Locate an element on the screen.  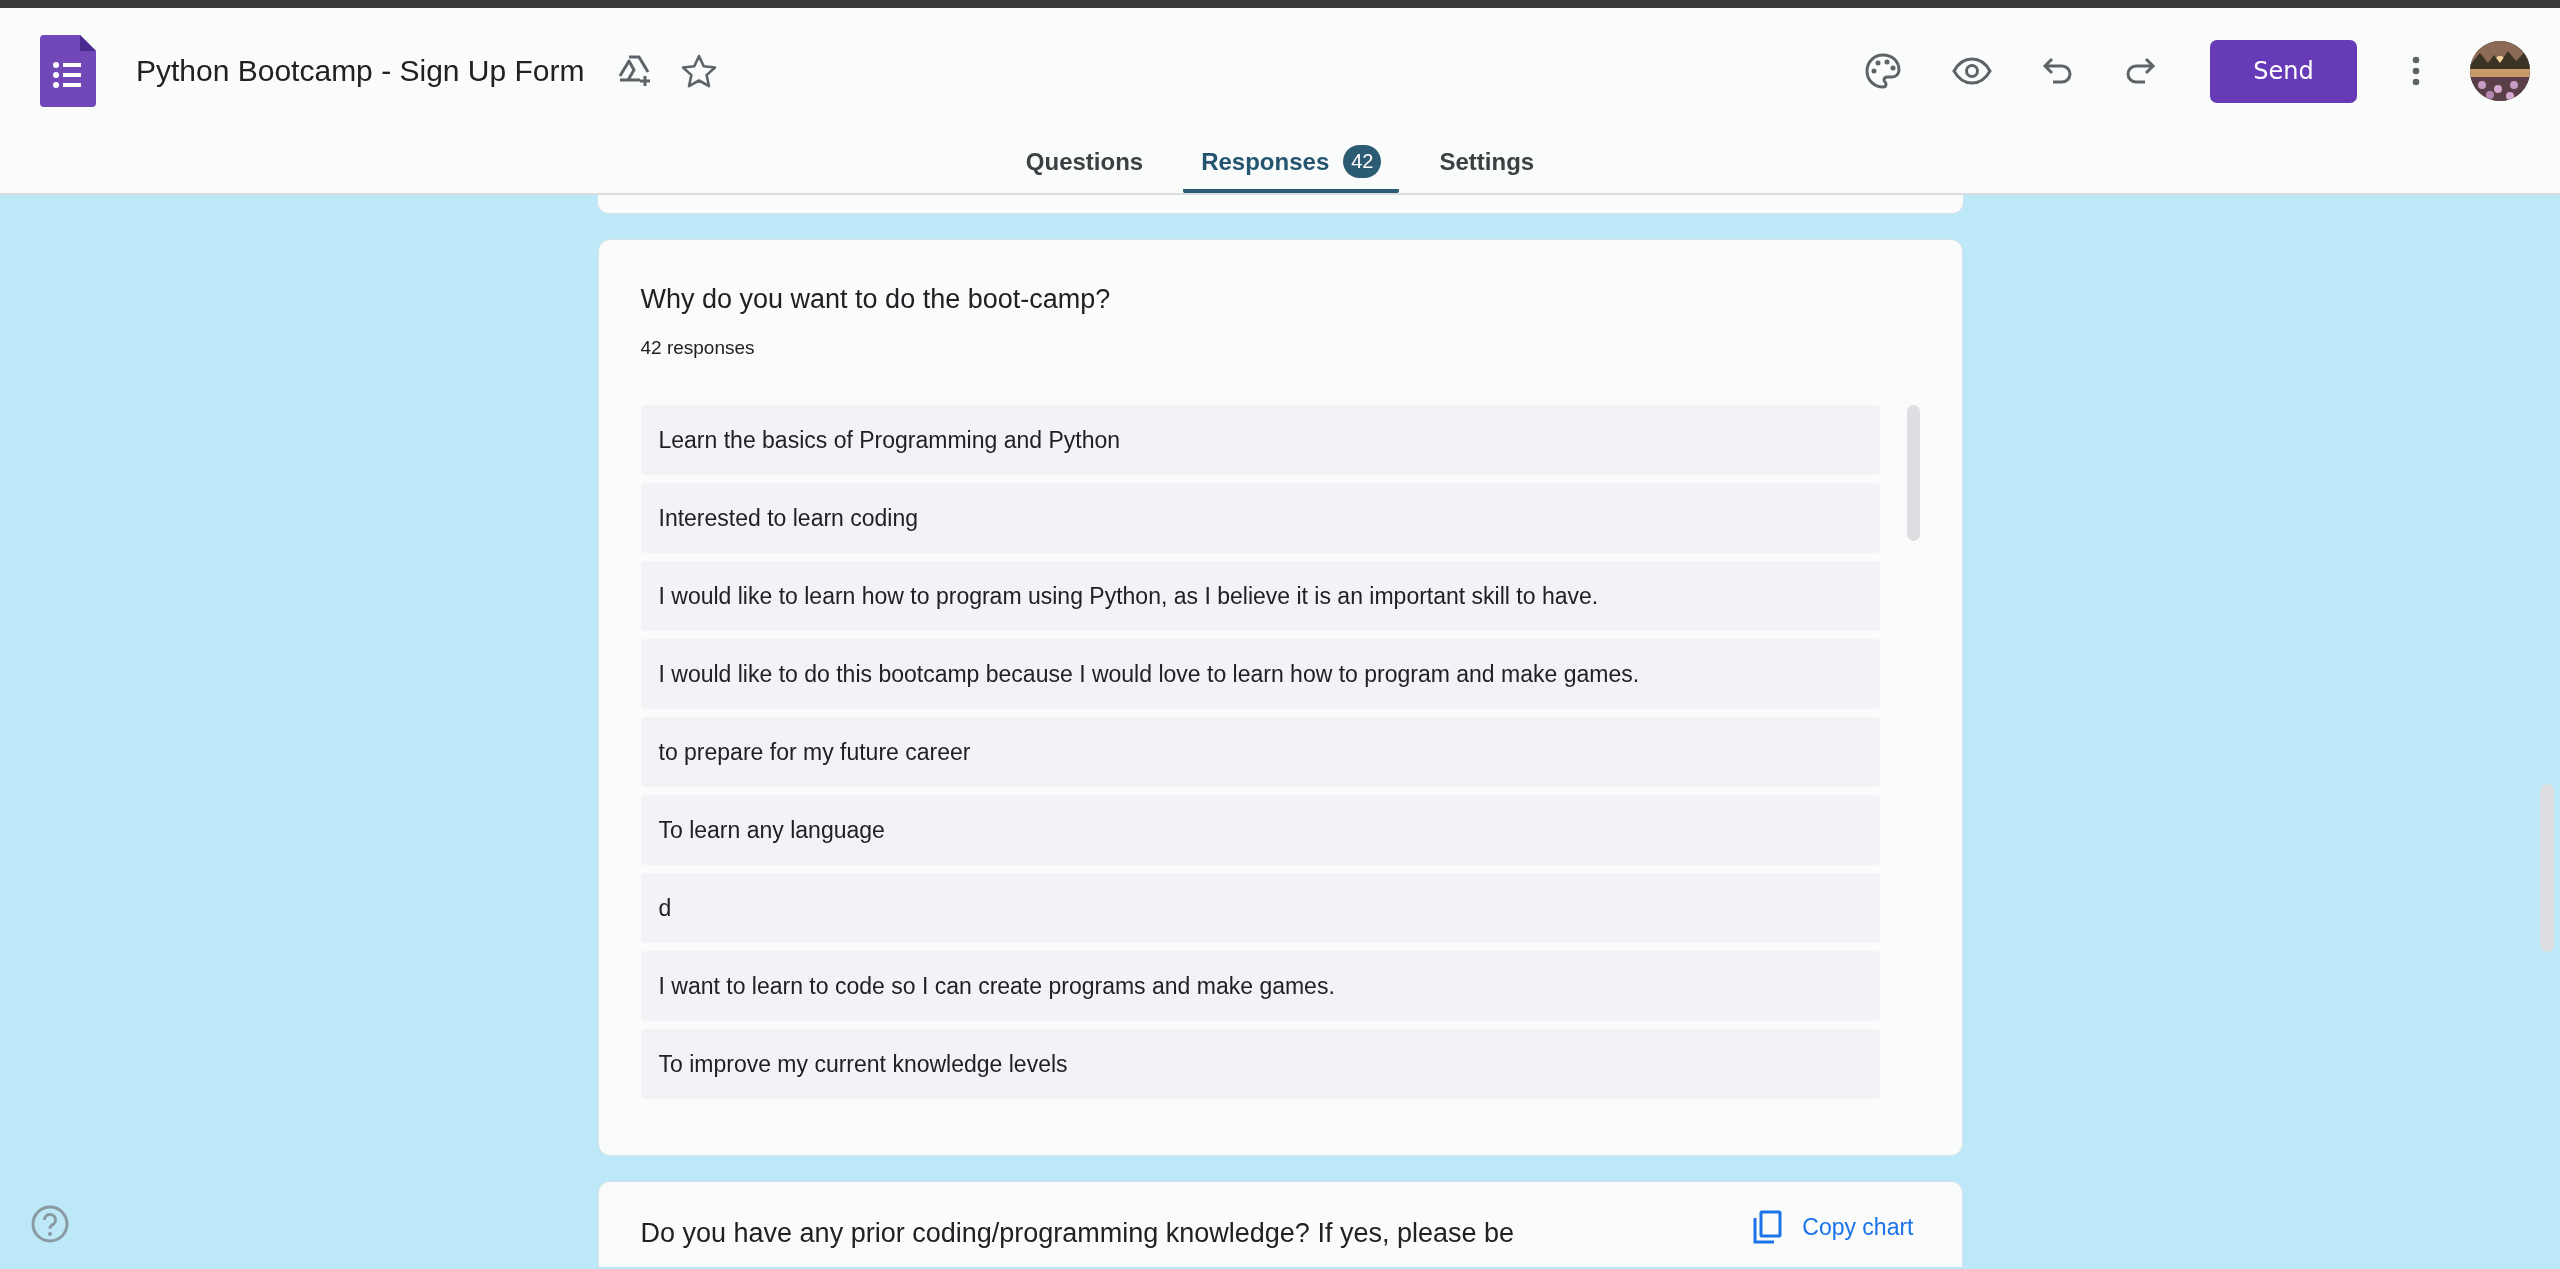
question-title: Why do you want to do the boot-camp? is located at coordinates (876, 299).